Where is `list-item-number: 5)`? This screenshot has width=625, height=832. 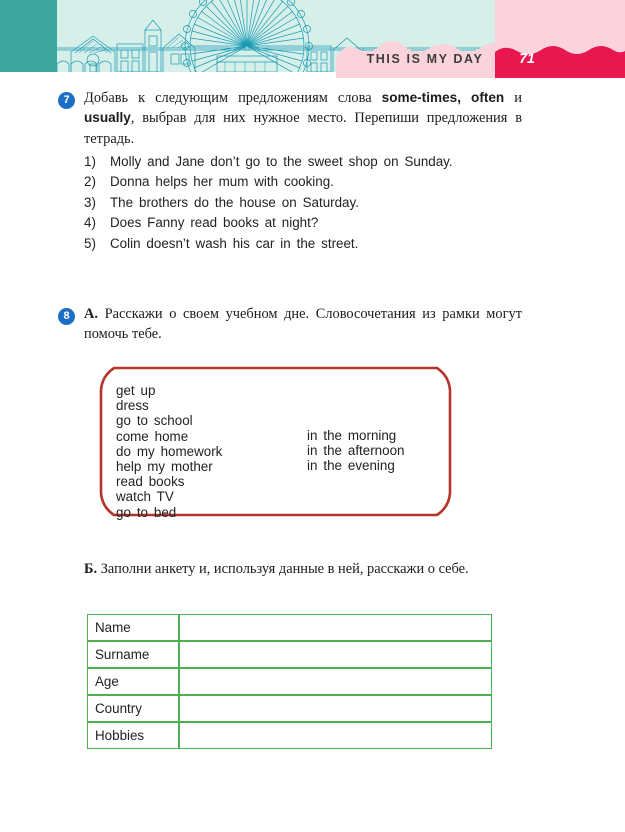
list-item-number: 5) is located at coordinates (90, 243).